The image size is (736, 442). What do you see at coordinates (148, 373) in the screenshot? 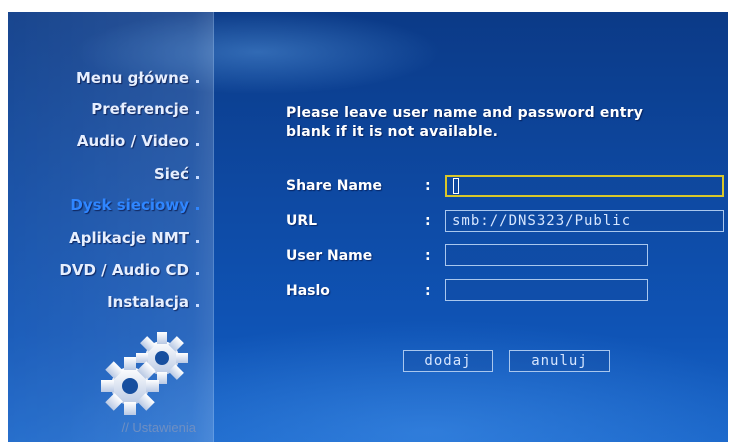
I see `gears-icon` at bounding box center [148, 373].